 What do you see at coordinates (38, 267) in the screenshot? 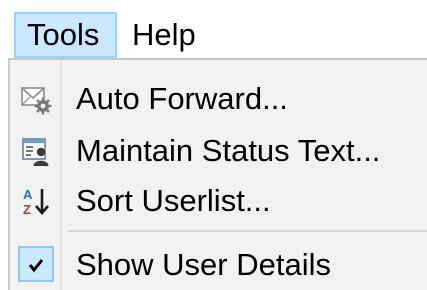
I see `checkmark-icon` at bounding box center [38, 267].